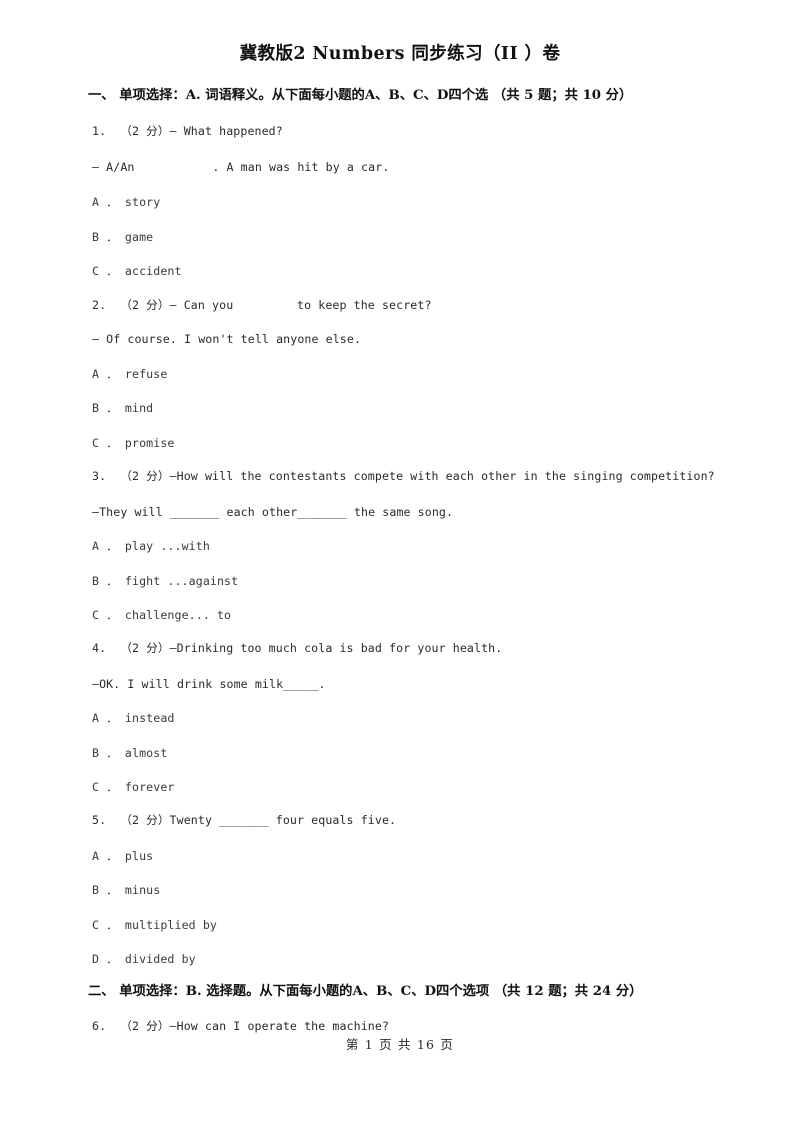 Image resolution: width=800 pixels, height=1132 pixels. What do you see at coordinates (126, 890) in the screenshot?
I see `answer-option: B ． minus` at bounding box center [126, 890].